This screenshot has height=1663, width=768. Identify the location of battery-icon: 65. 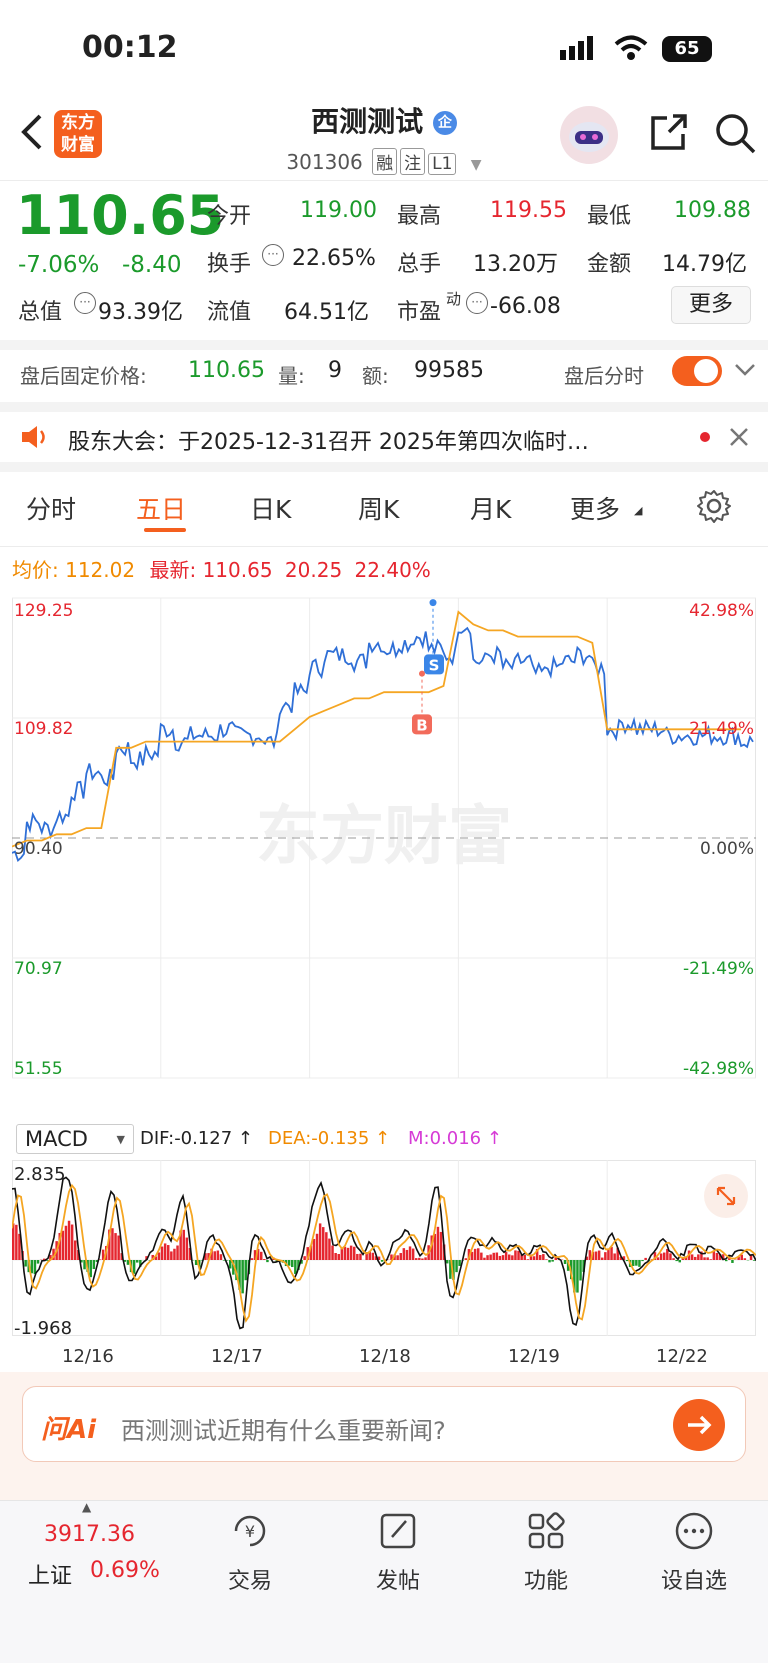
(687, 49).